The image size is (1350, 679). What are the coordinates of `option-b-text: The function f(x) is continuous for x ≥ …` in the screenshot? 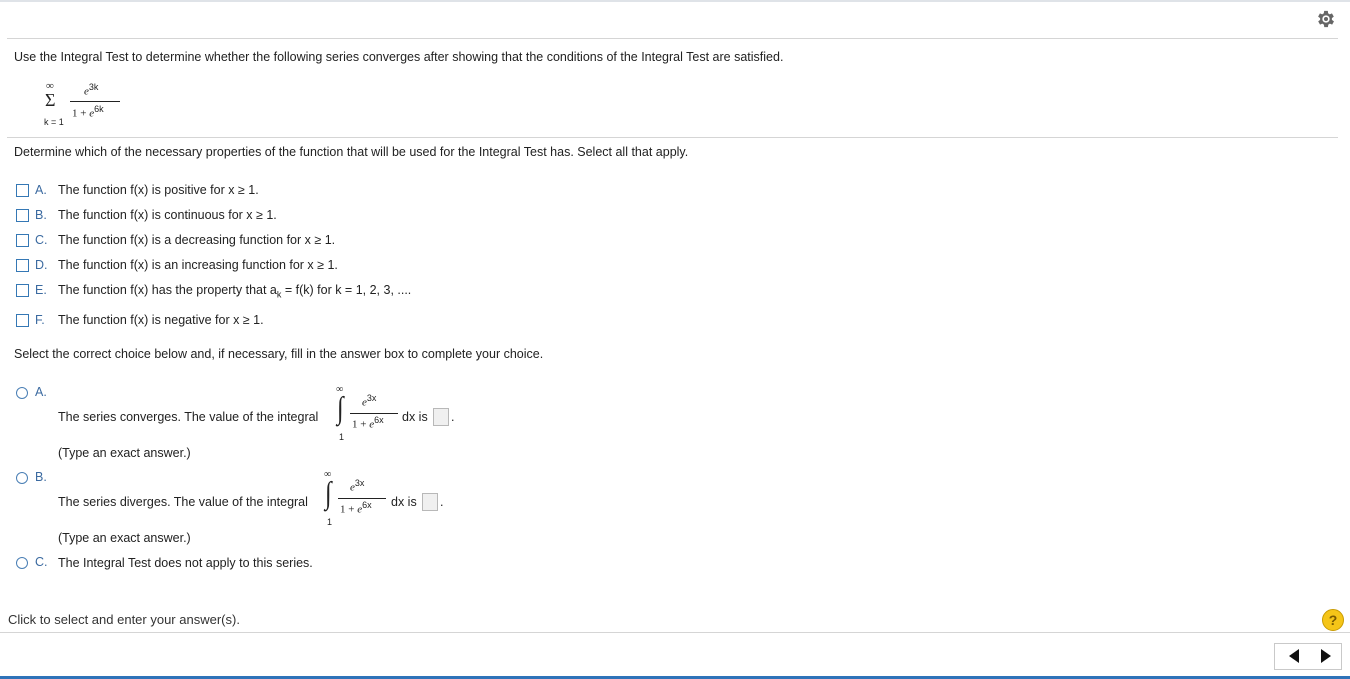 It's located at (167, 215).